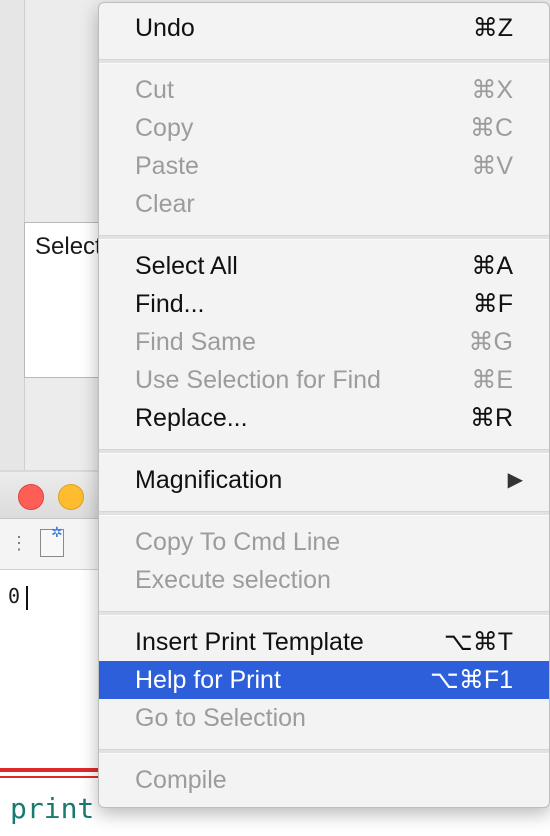 Image resolution: width=550 pixels, height=836 pixels. I want to click on menu-item-shortcut: ⌘E, so click(492, 380).